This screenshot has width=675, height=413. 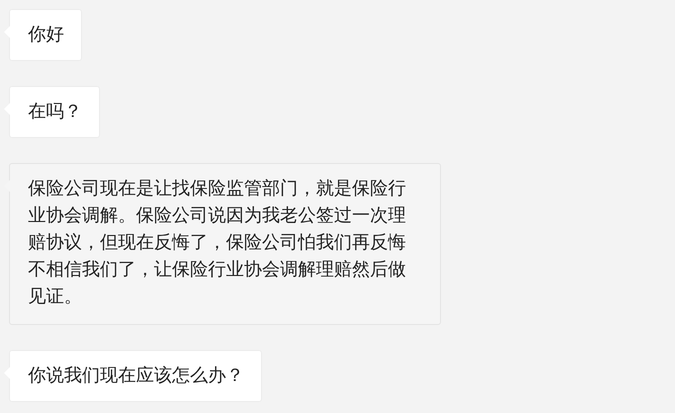 I want to click on message-text: 在吗？, so click(x=55, y=112).